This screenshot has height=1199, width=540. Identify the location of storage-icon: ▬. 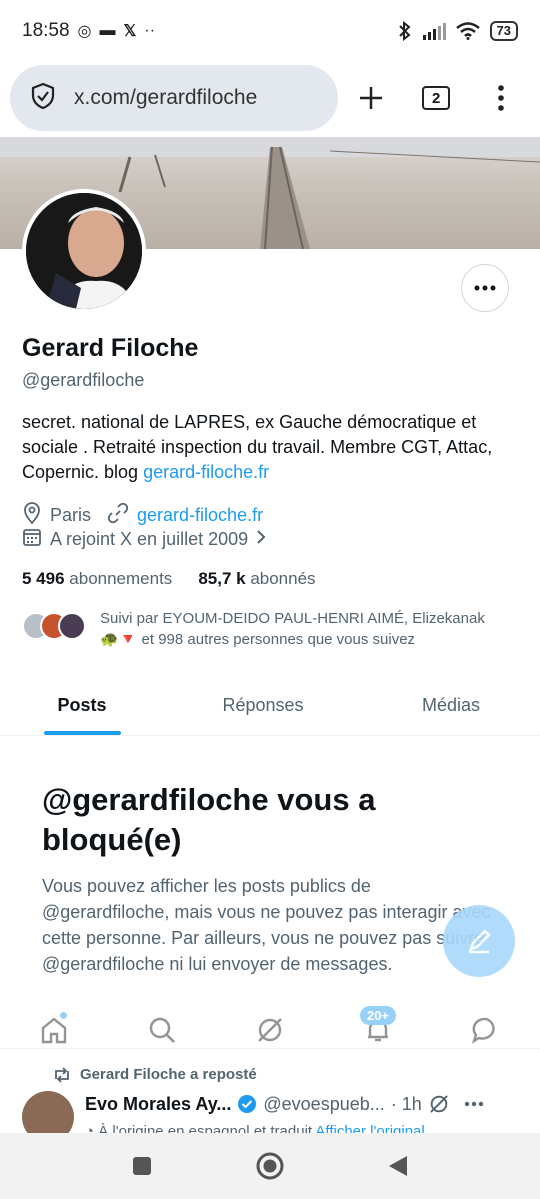
(107, 30).